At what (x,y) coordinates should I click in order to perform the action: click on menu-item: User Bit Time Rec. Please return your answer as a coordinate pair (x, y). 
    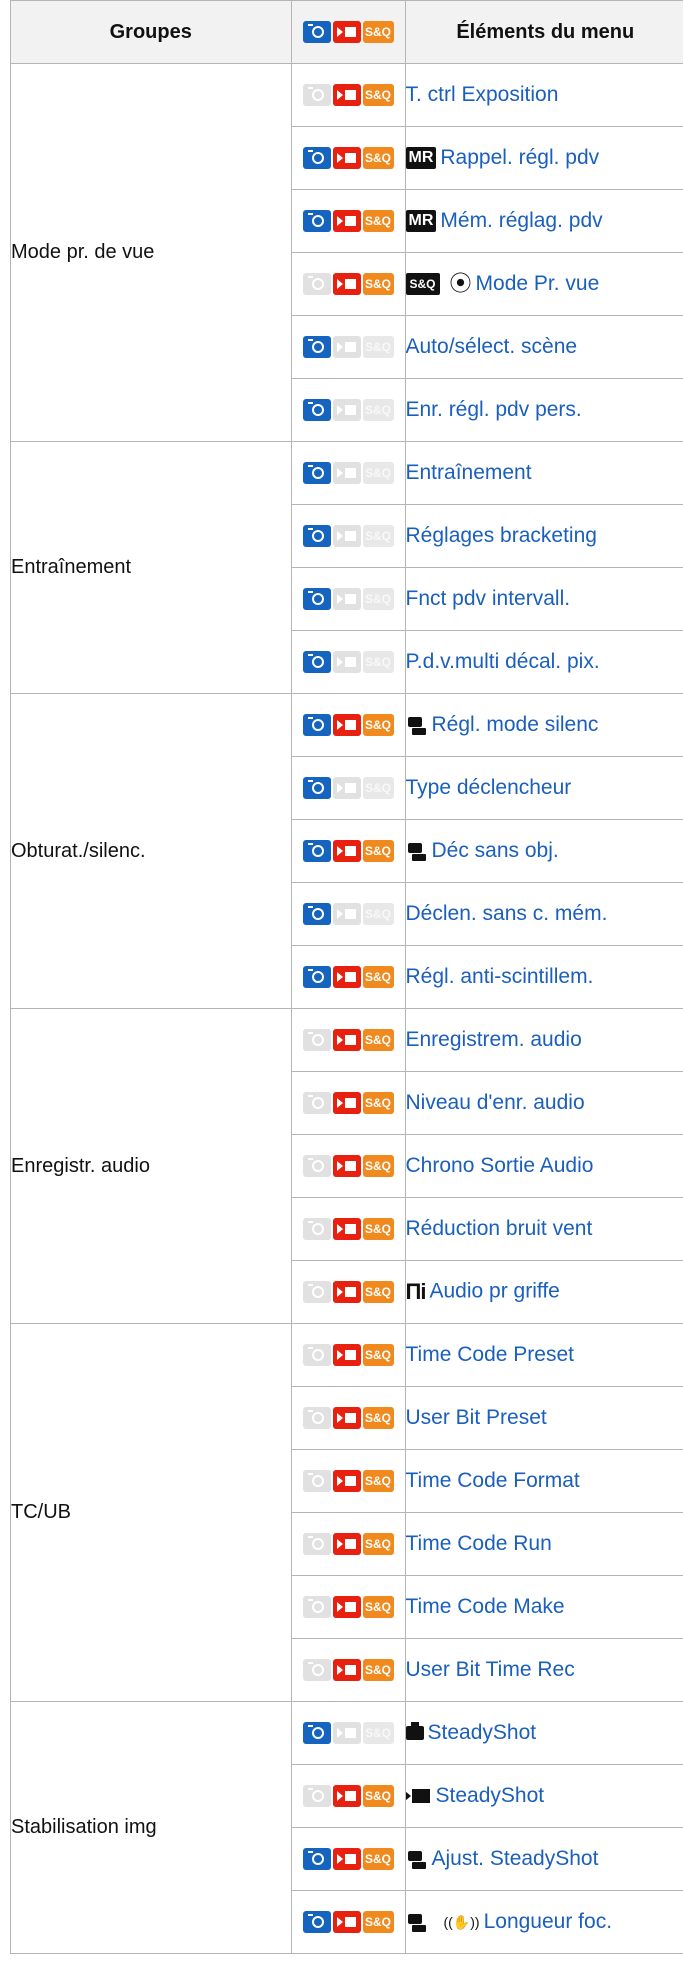
    Looking at the image, I should click on (543, 1670).